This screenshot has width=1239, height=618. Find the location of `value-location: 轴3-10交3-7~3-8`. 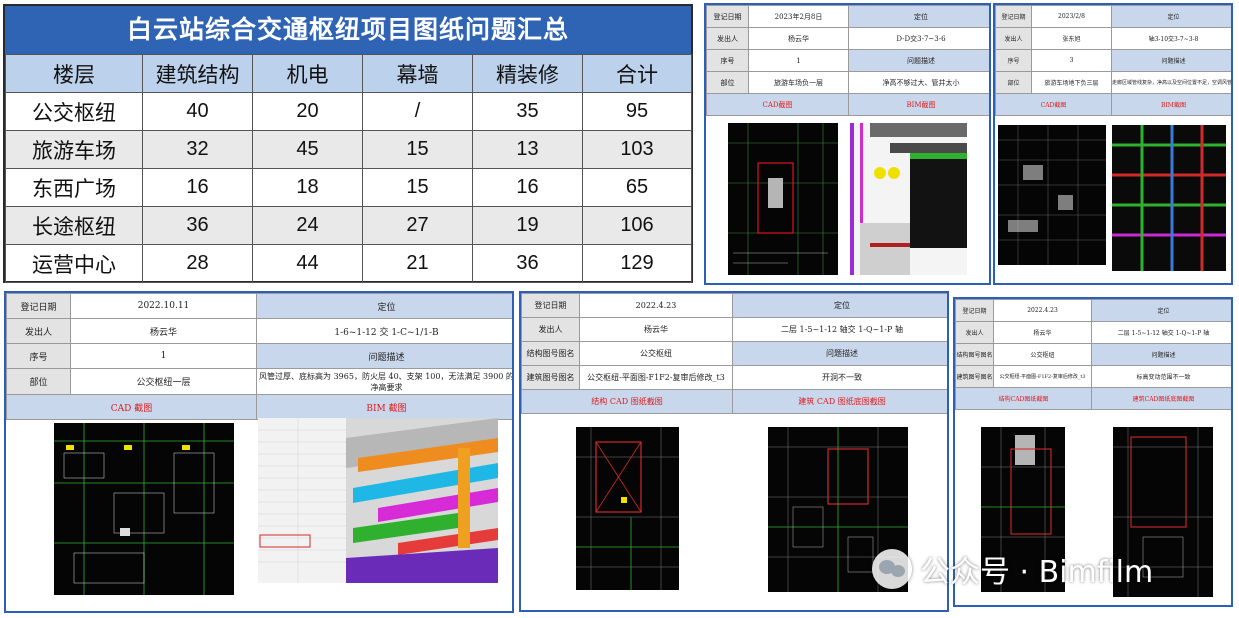

value-location: 轴3-10交3-7~3-8 is located at coordinates (1171, 38).